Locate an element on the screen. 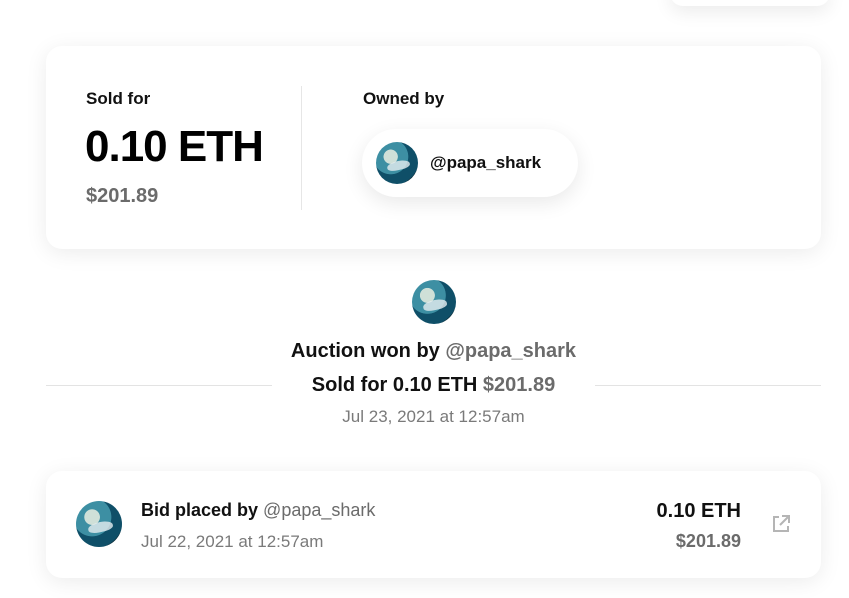 This screenshot has width=849, height=598. bidder-handle-link: @papa_shark is located at coordinates (319, 510).